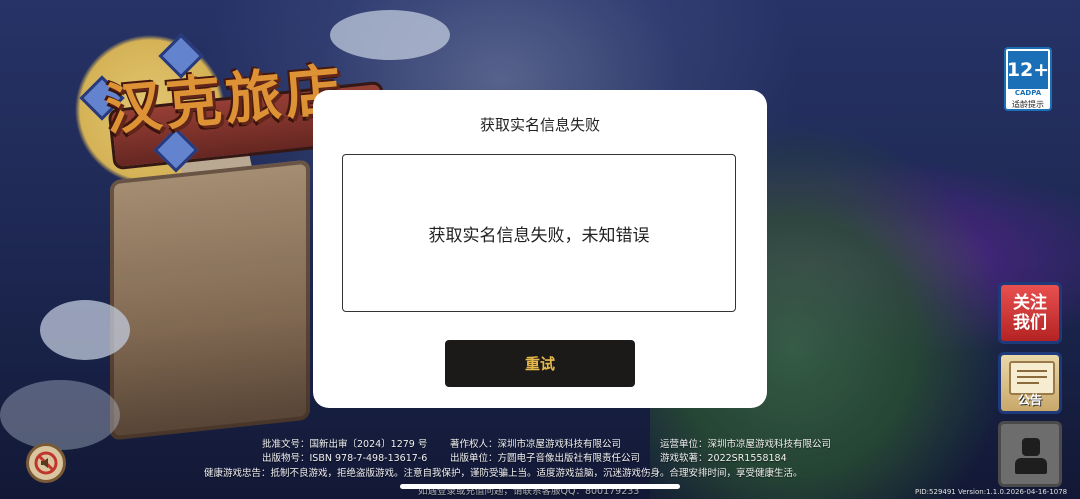 This screenshot has height=499, width=1080. Describe the element at coordinates (539, 125) in the screenshot. I see `dialog-title: 获取实名信息失败` at that location.